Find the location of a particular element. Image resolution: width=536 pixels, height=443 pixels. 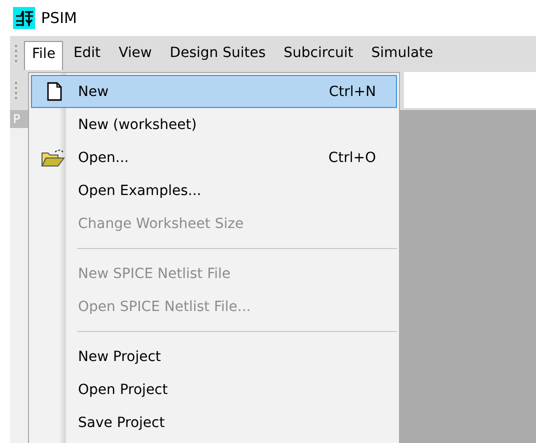

menu-entry: Open Project is located at coordinates (214, 389).